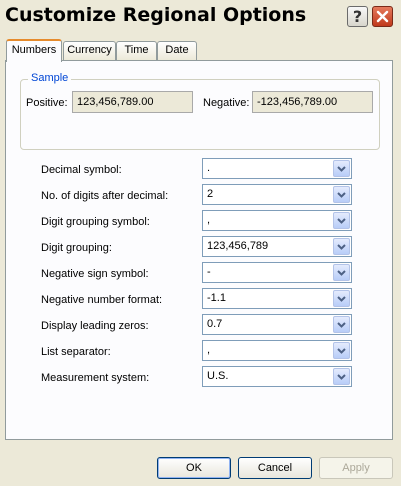 Image resolution: width=401 pixels, height=486 pixels. What do you see at coordinates (277, 220) in the screenshot?
I see `digit-grouping-symbol-combo: ,` at bounding box center [277, 220].